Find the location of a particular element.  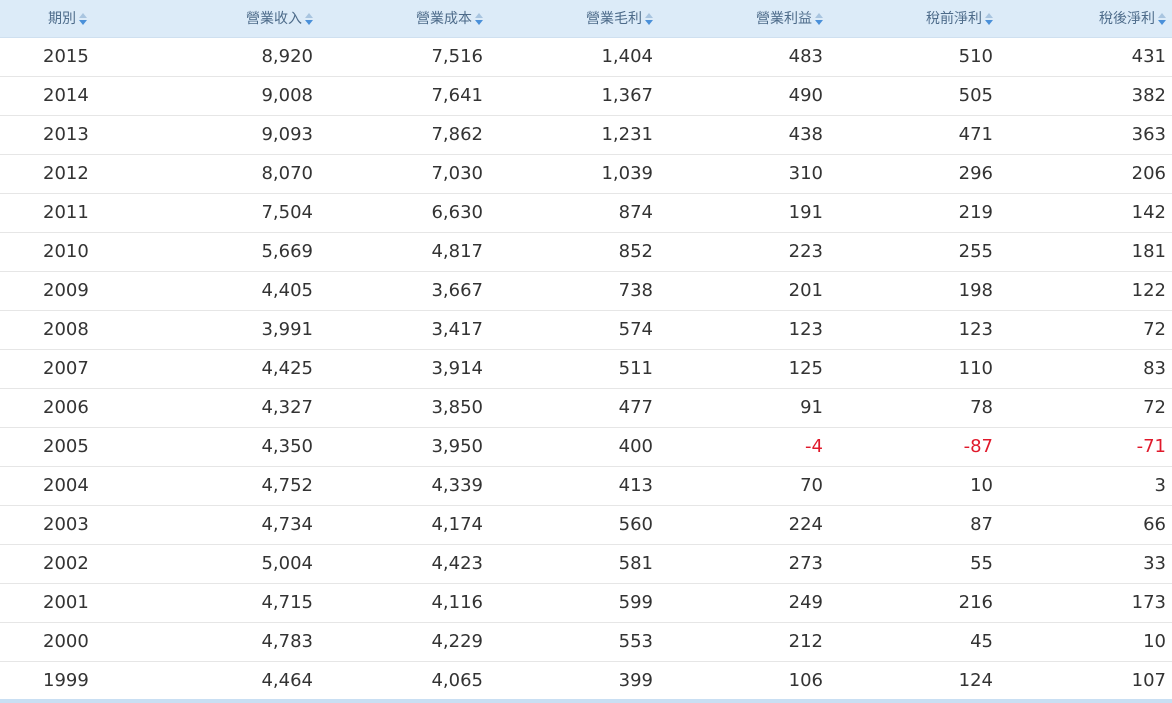

cell-revenue: 4,464 is located at coordinates (233, 681).